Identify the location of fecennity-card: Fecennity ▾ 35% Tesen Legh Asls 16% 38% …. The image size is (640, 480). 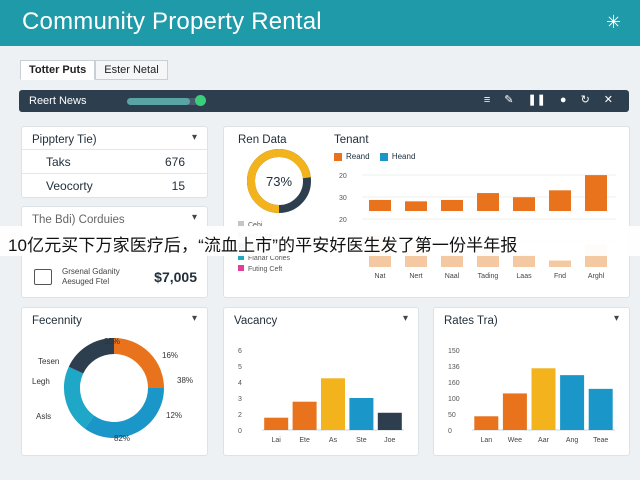
(114, 381).